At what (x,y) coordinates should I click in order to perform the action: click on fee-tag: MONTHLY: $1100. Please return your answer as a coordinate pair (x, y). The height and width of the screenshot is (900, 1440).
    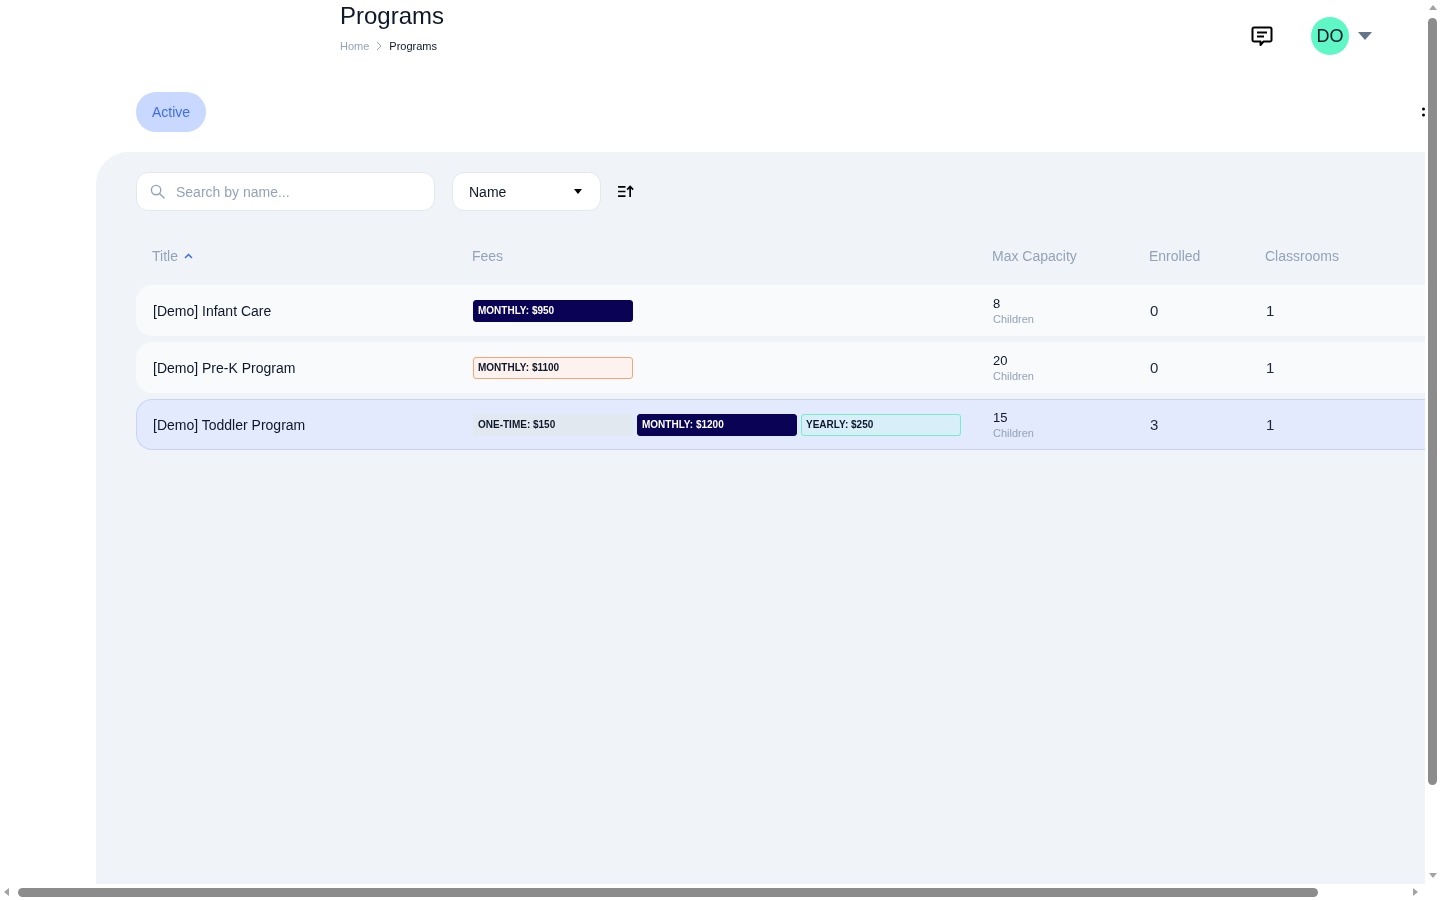
    Looking at the image, I should click on (553, 367).